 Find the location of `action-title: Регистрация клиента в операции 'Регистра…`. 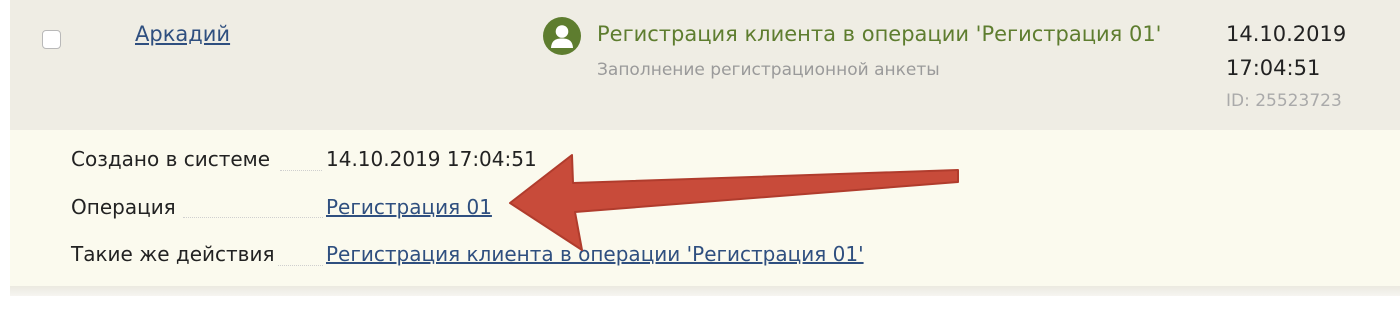

action-title: Регистрация клиента в операции 'Регистра… is located at coordinates (879, 34).